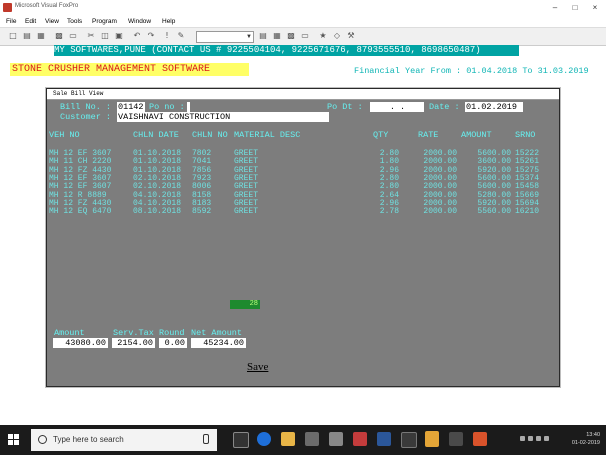 Image resolution: width=606 pixels, height=455 pixels. What do you see at coordinates (245, 304) in the screenshot?
I see `row-count-badge: 28` at bounding box center [245, 304].